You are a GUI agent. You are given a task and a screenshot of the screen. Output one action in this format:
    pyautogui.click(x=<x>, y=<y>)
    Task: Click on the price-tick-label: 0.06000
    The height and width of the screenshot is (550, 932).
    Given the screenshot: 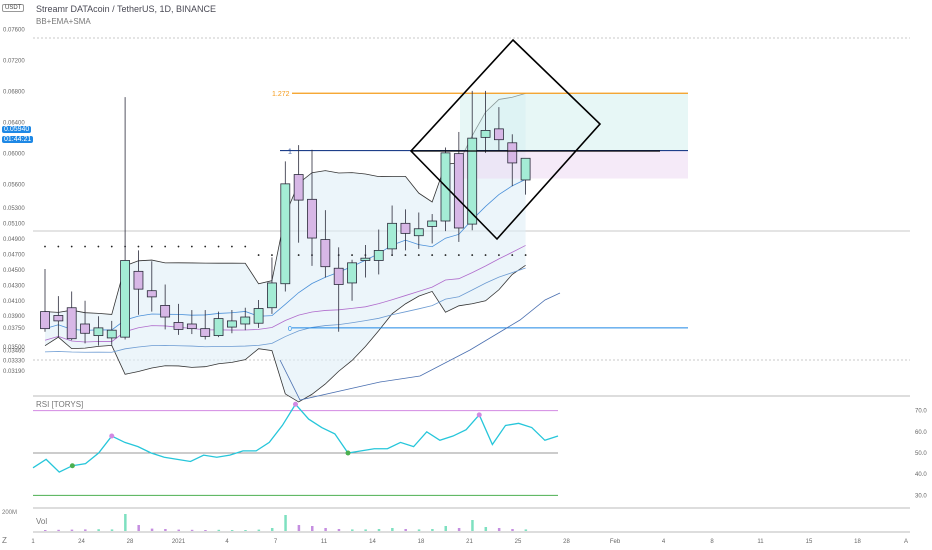 What is the action you would take?
    pyautogui.click(x=14, y=155)
    